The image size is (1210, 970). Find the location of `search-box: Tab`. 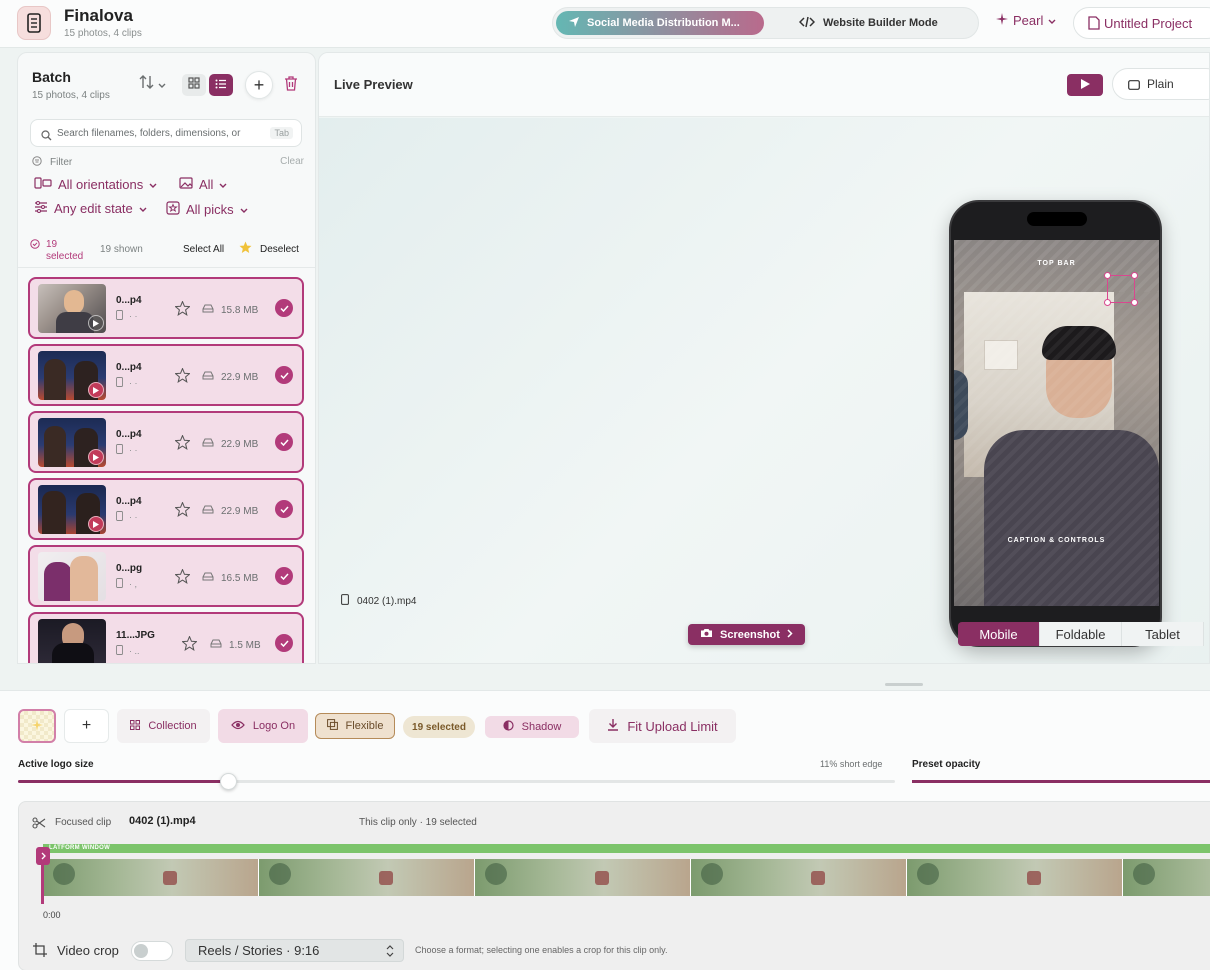

search-box: Tab is located at coordinates (166, 133).